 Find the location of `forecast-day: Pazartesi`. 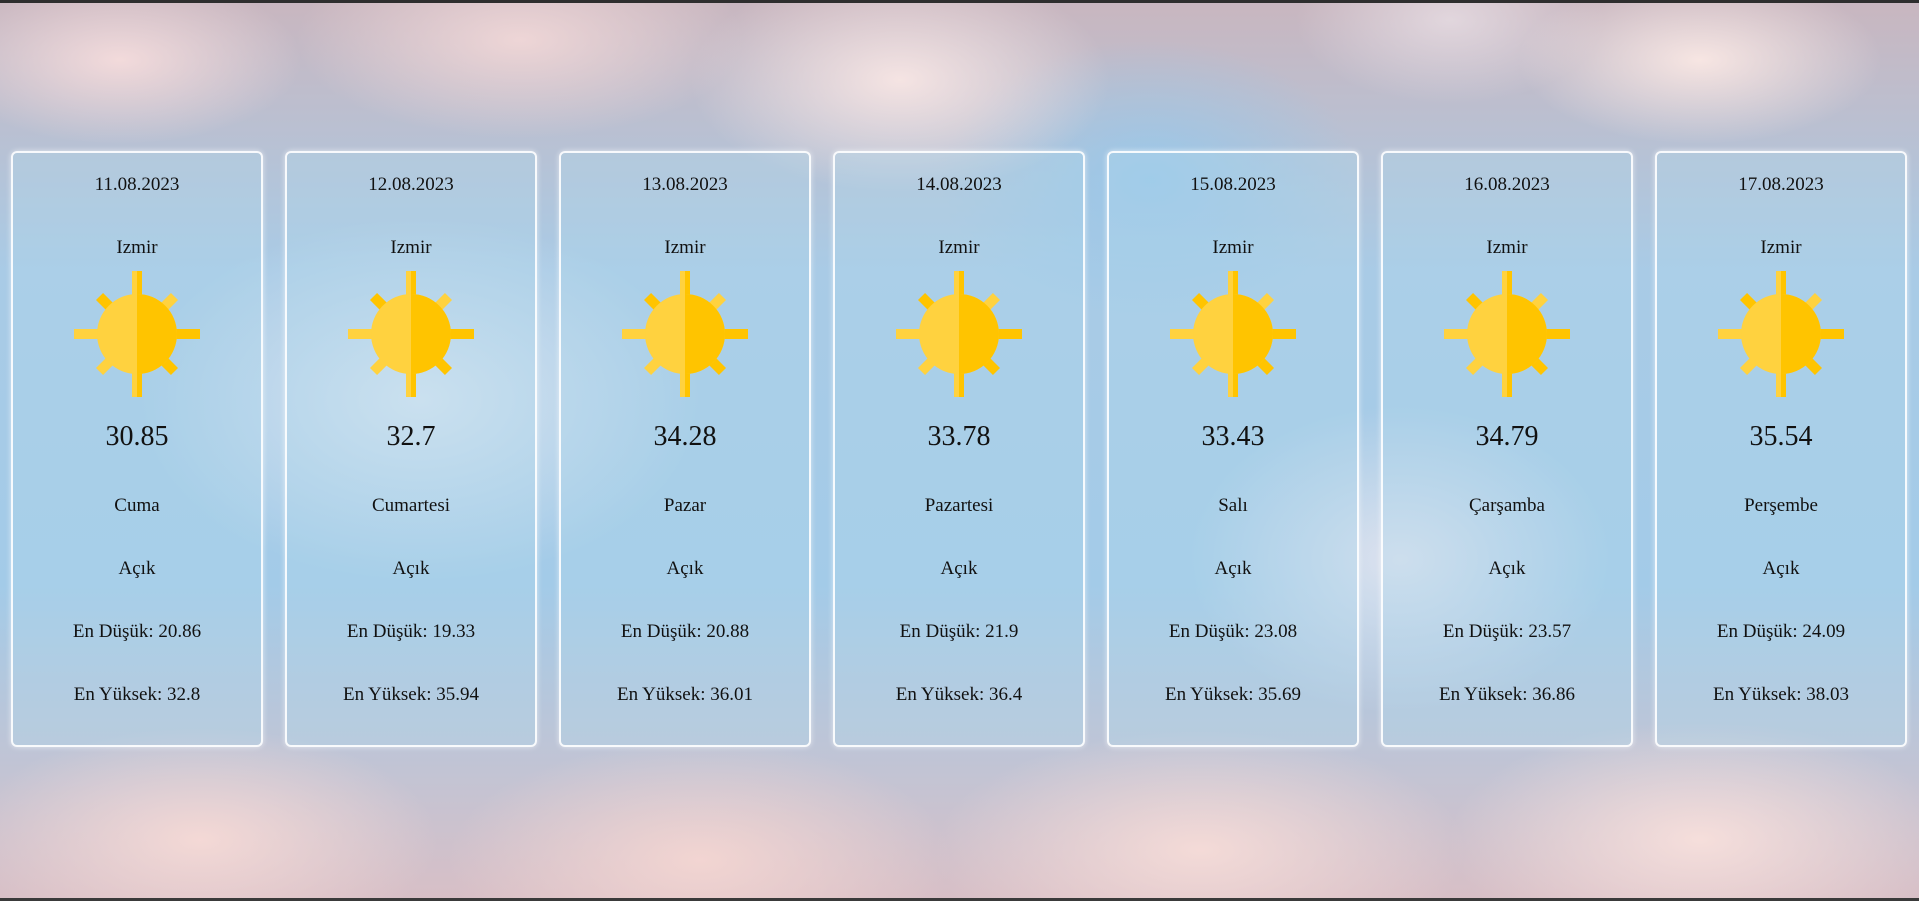

forecast-day: Pazartesi is located at coordinates (959, 505).